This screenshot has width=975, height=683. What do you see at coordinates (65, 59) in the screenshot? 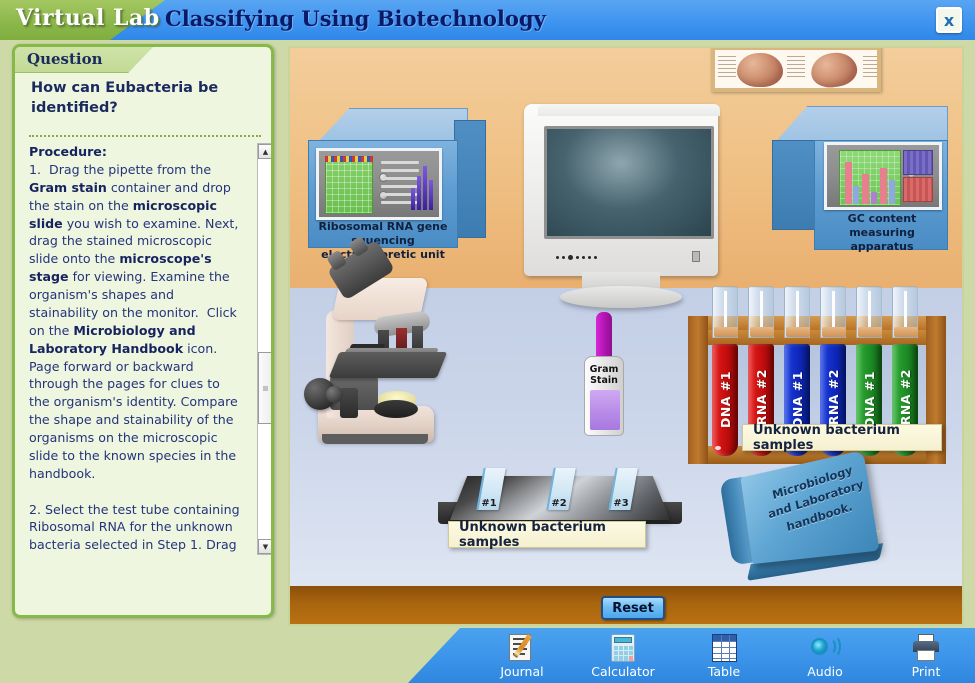
I see `question-tab-label: Question` at bounding box center [65, 59].